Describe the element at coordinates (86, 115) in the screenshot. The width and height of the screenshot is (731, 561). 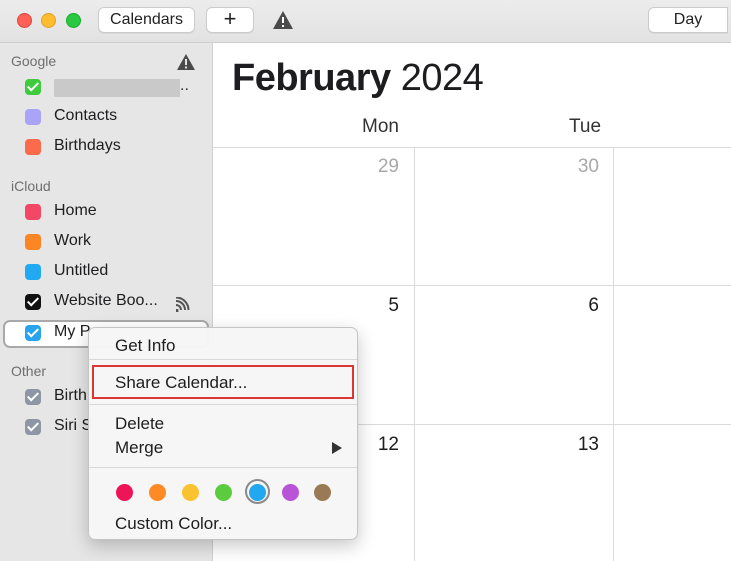
I see `calendar-label: Contacts` at that location.